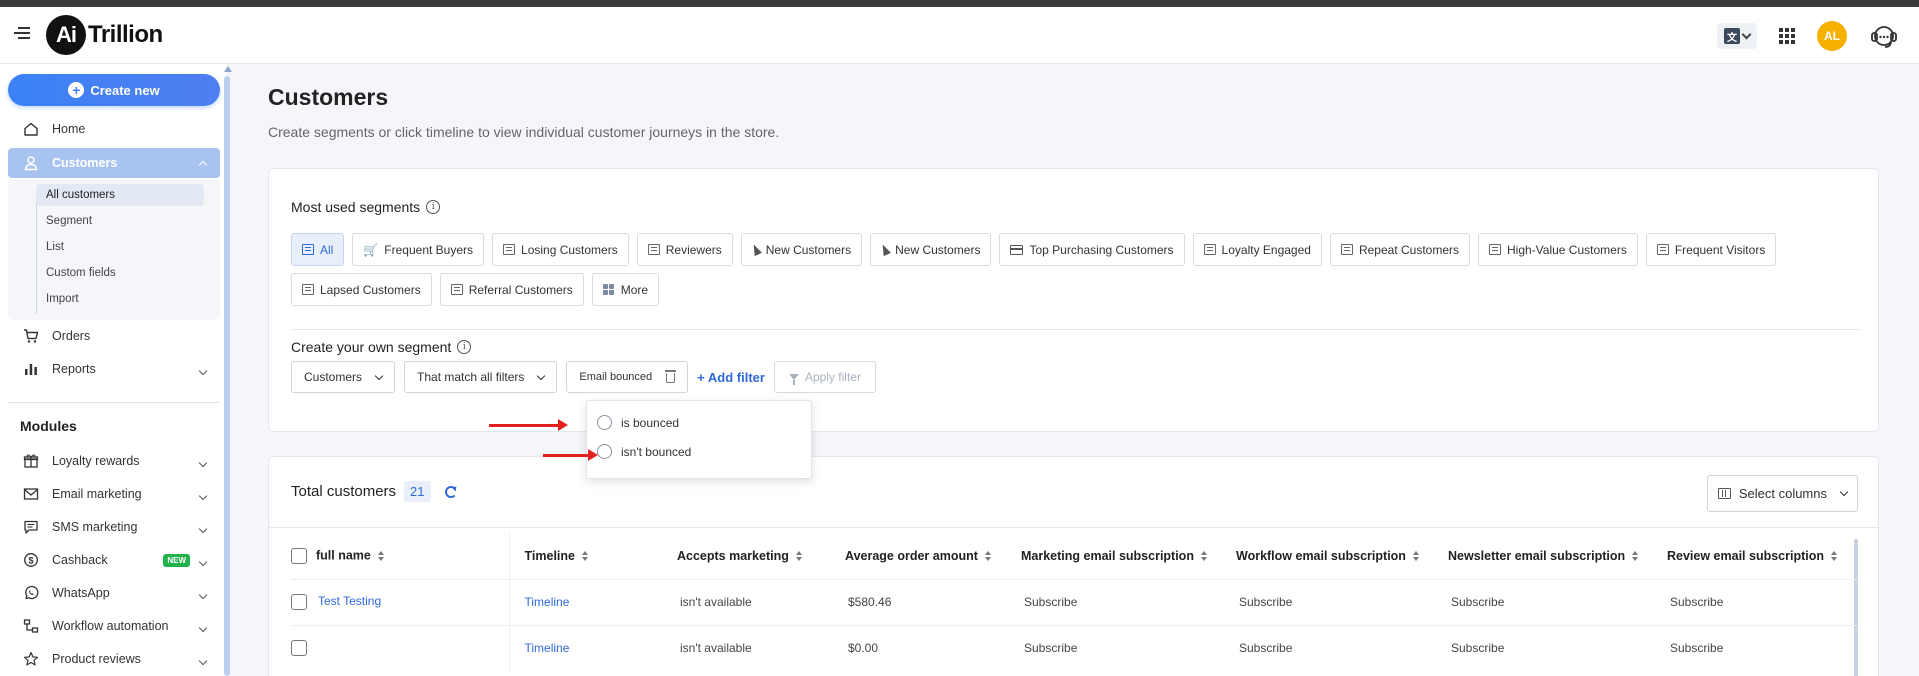 The image size is (1919, 676). I want to click on language-button: 文, so click(1737, 36).